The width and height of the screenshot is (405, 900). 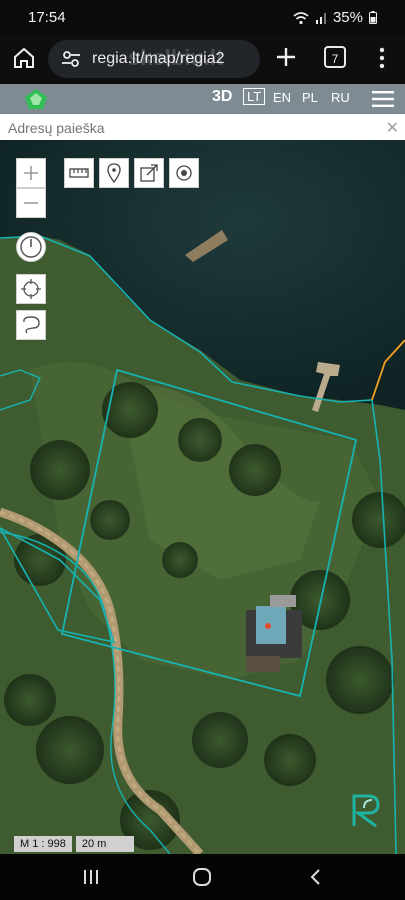 I want to click on share-button, so click(x=149, y=173).